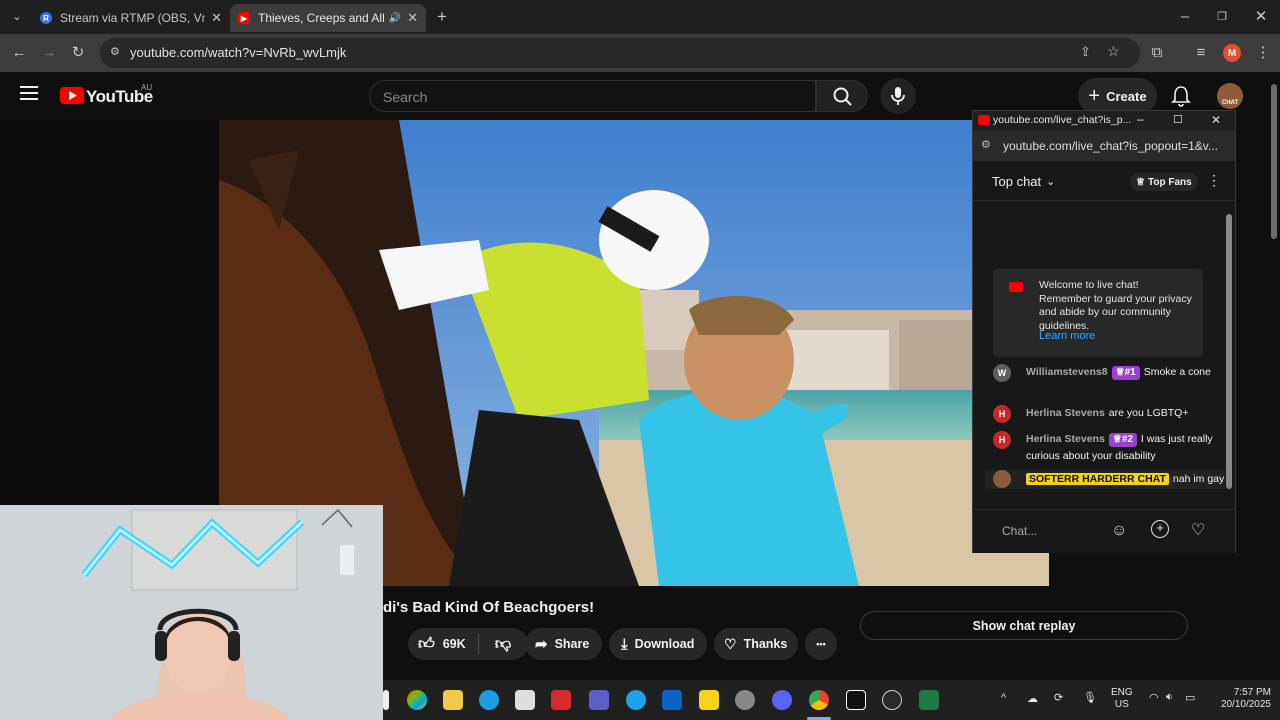  Describe the element at coordinates (78, 53) in the screenshot. I see `reload-icon: ↻` at that location.